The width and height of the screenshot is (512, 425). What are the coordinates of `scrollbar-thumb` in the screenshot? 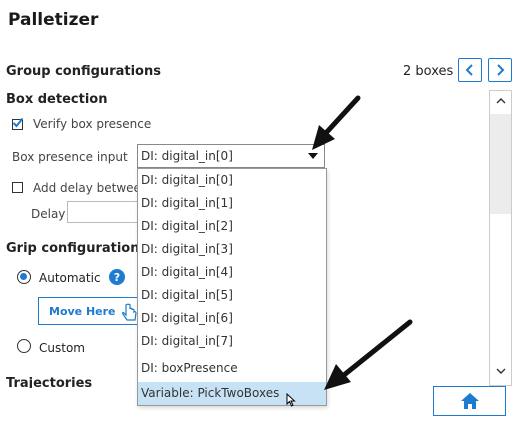 It's located at (500, 164).